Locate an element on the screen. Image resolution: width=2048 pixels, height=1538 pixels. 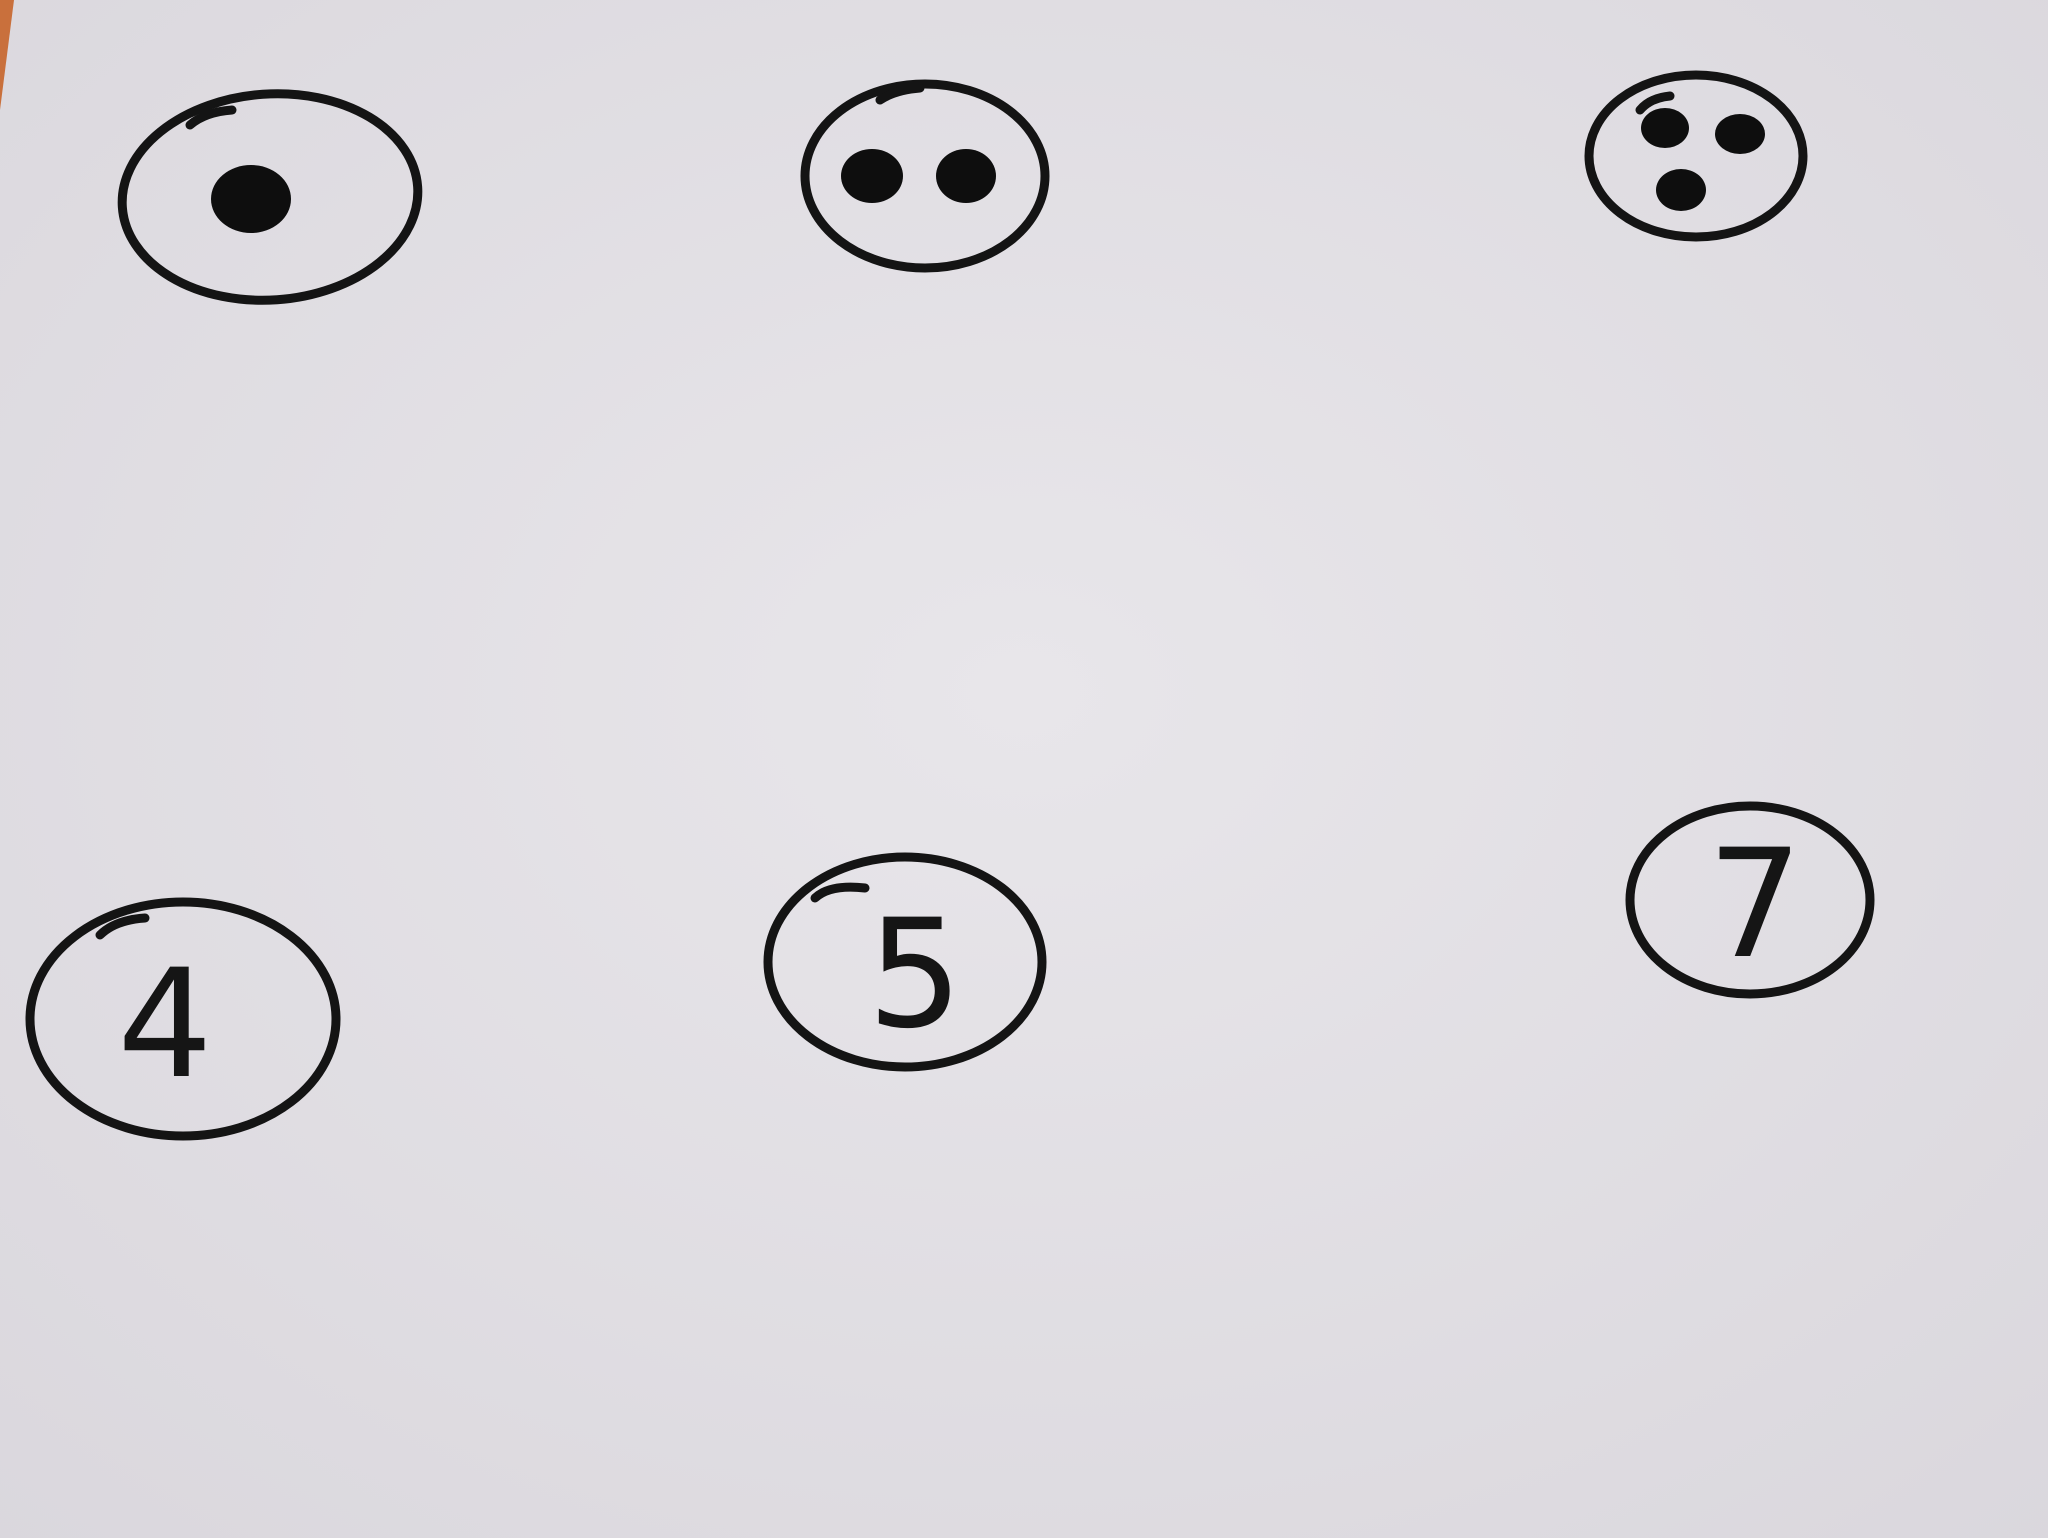
number-label: 7 is located at coordinates (1754, 905).